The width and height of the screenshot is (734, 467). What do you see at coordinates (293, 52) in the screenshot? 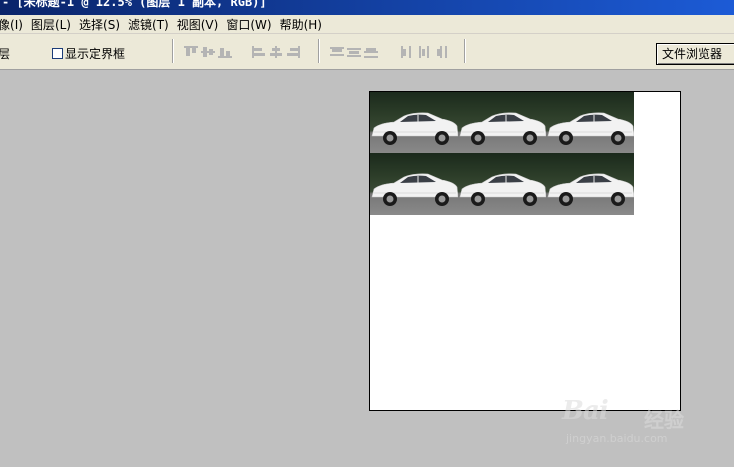
I see `align-right-edges-icon` at bounding box center [293, 52].